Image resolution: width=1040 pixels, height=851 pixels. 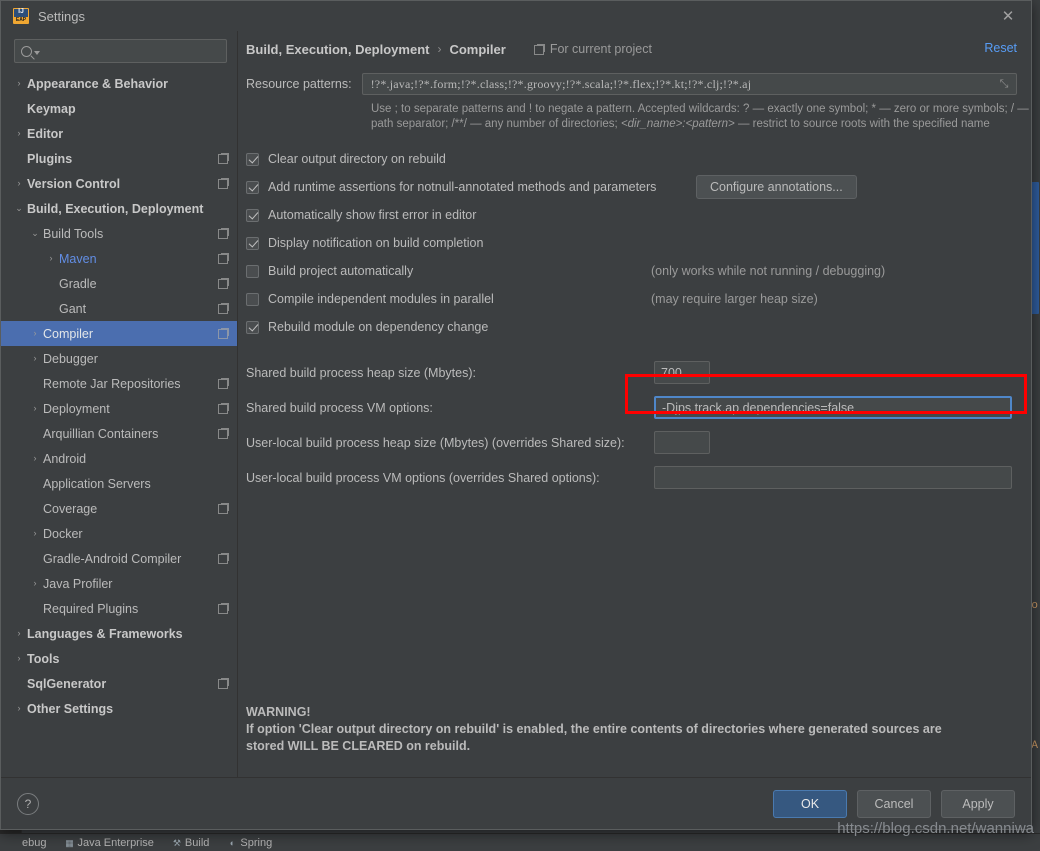 What do you see at coordinates (1004, 84) in the screenshot?
I see `expand-icon: ⤡` at bounding box center [1004, 84].